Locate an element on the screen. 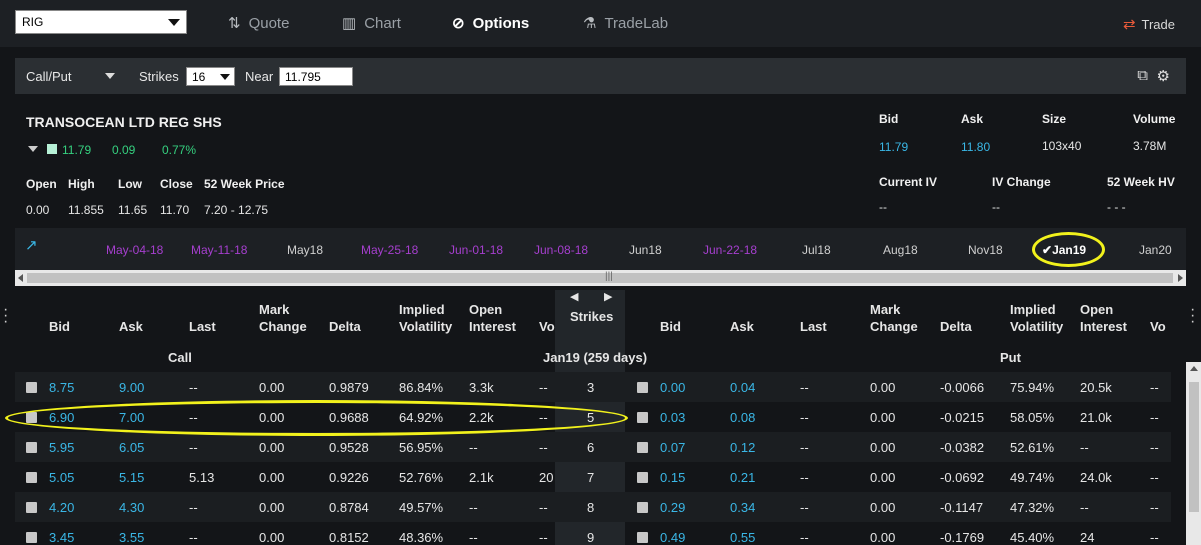  expiration-tab: Nov18 is located at coordinates (985, 250).